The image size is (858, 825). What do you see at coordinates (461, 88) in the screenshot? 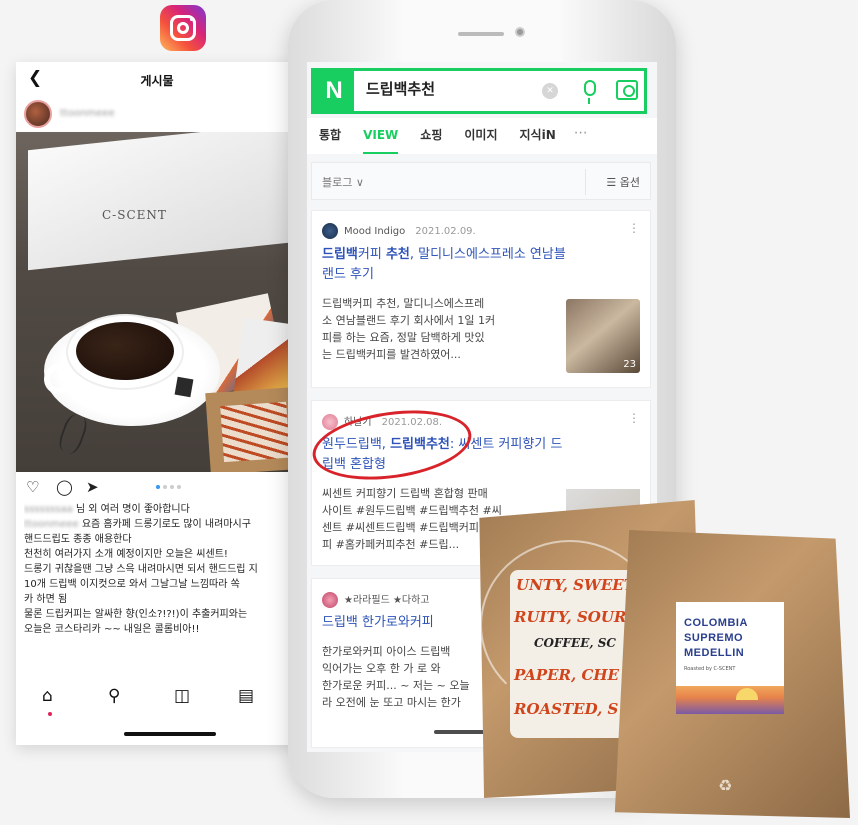
I see `search-input` at bounding box center [461, 88].